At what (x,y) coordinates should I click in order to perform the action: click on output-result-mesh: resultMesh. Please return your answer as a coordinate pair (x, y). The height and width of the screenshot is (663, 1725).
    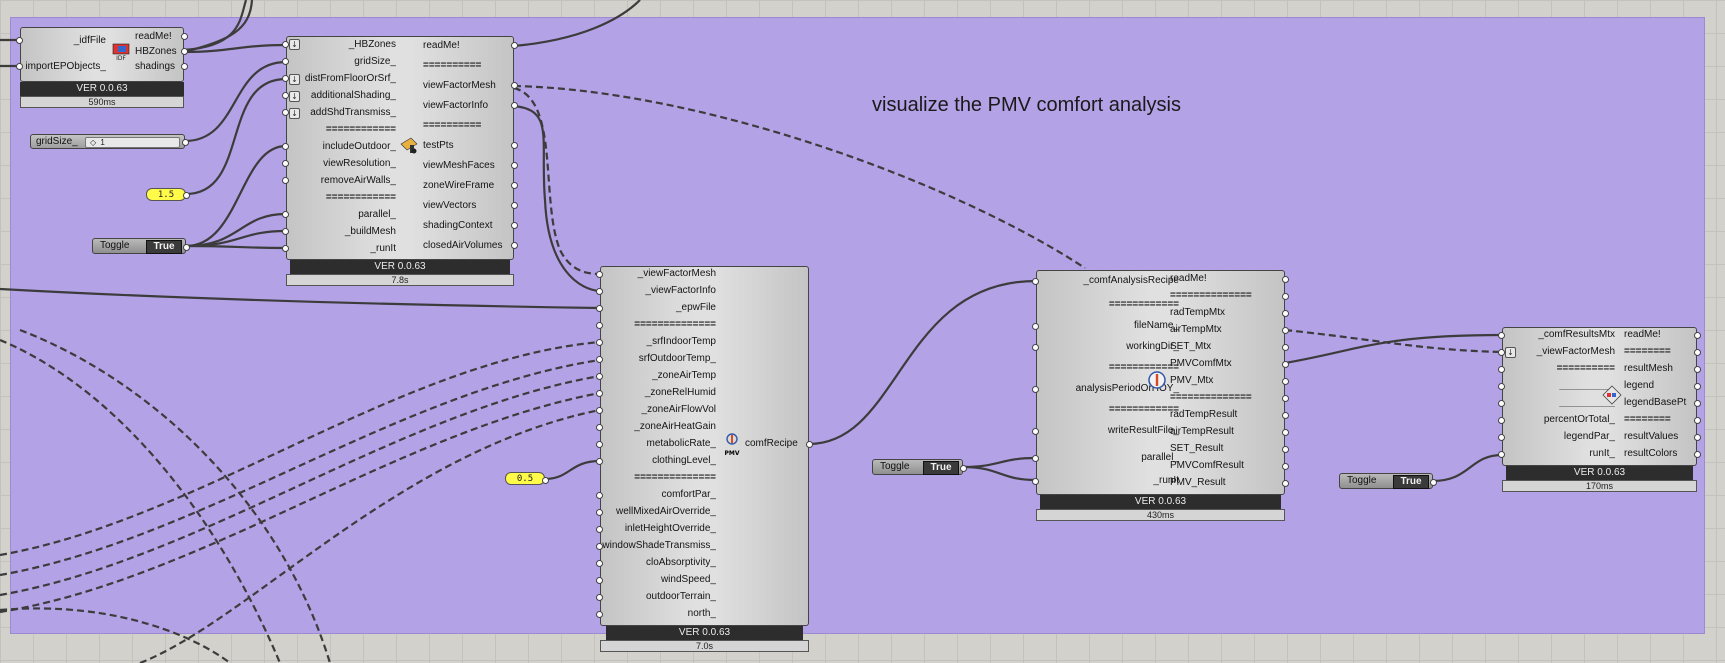
    Looking at the image, I should click on (1648, 368).